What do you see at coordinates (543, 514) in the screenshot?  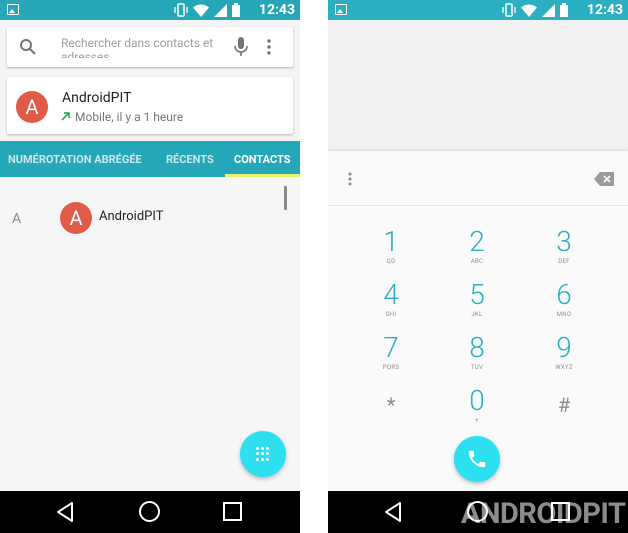 I see `androidpit-watermark: ANDROIDPIT` at bounding box center [543, 514].